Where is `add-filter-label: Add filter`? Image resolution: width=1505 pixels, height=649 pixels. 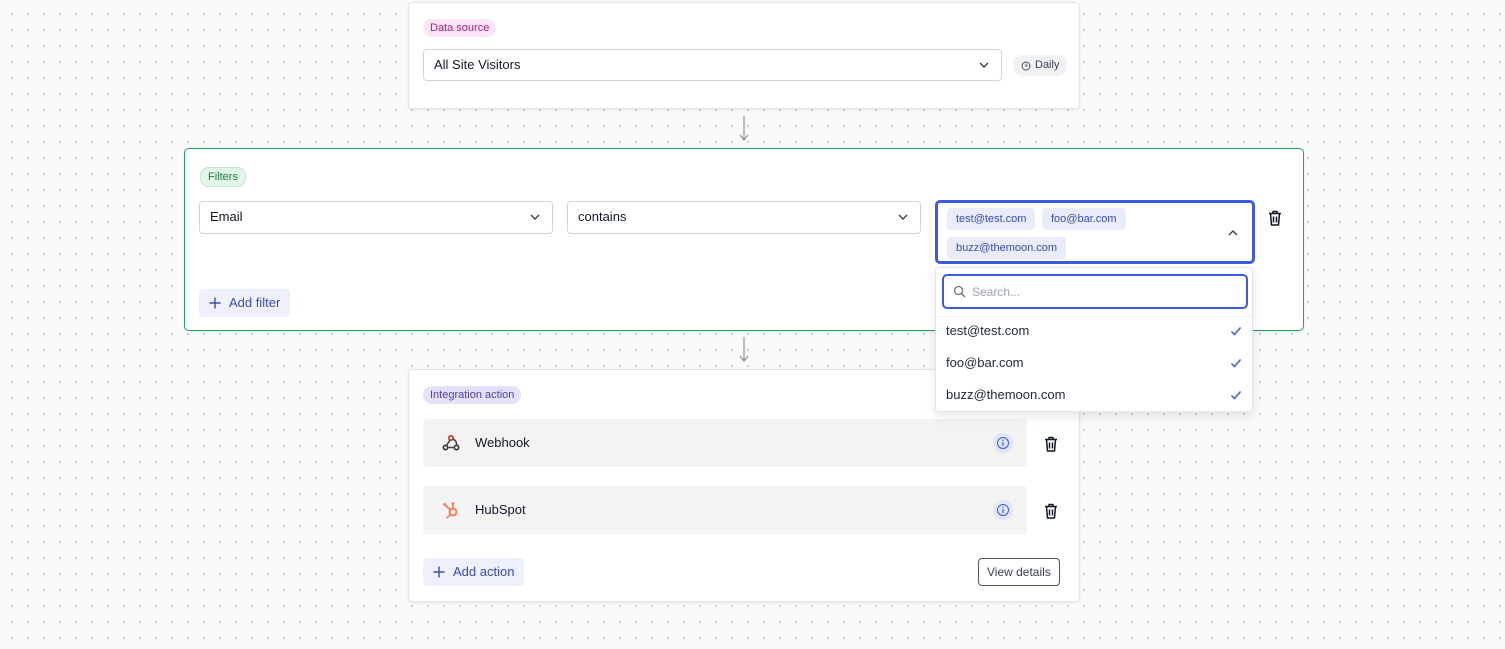 add-filter-label: Add filter is located at coordinates (255, 302).